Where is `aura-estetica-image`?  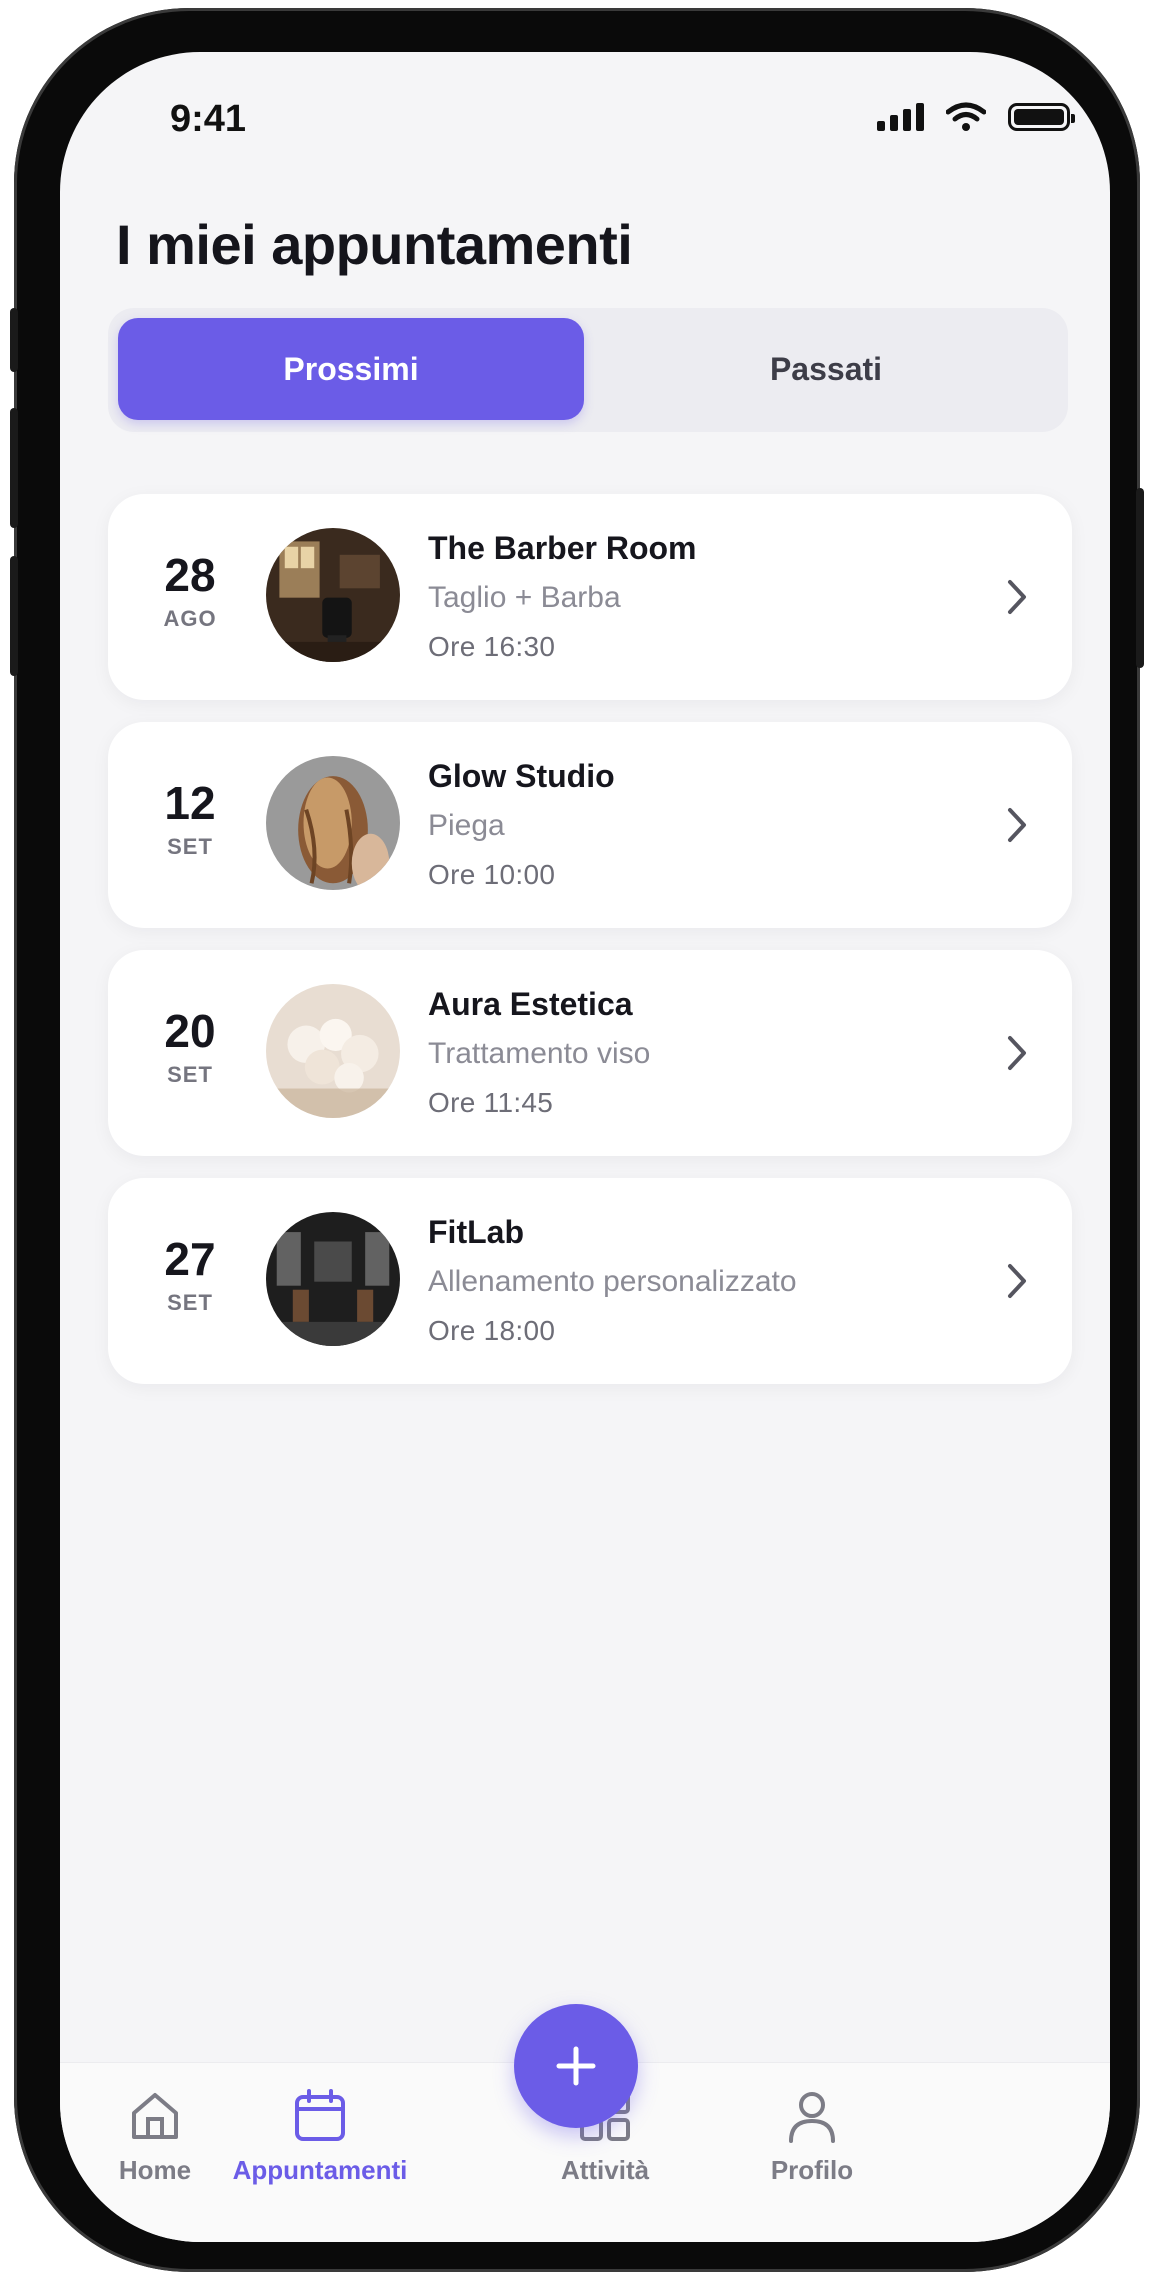 aura-estetica-image is located at coordinates (333, 1051).